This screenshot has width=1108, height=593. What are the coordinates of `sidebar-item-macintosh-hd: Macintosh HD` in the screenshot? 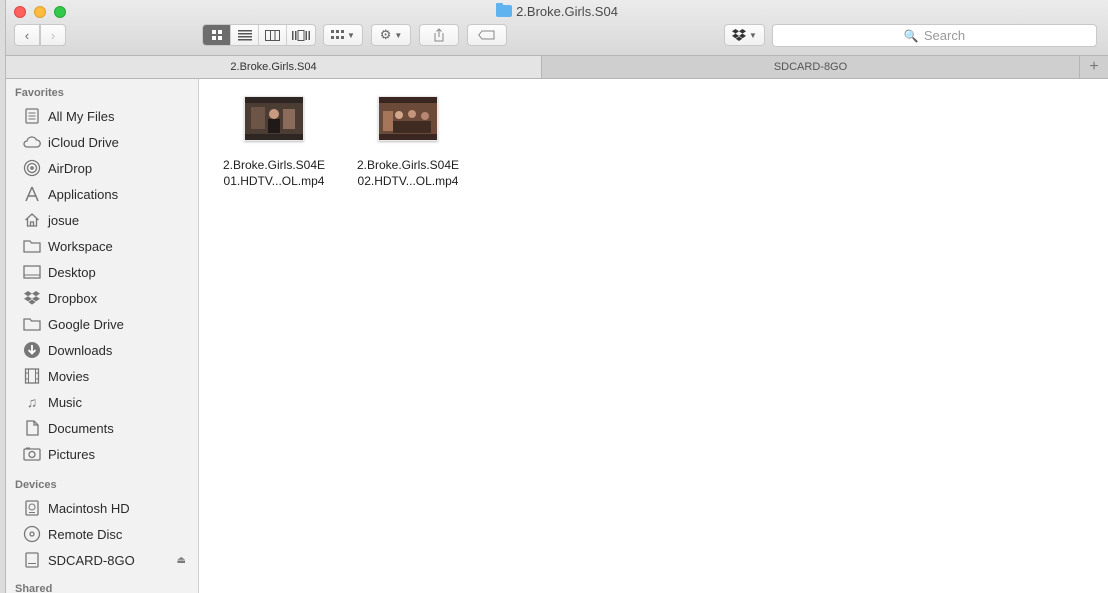 It's located at (107, 508).